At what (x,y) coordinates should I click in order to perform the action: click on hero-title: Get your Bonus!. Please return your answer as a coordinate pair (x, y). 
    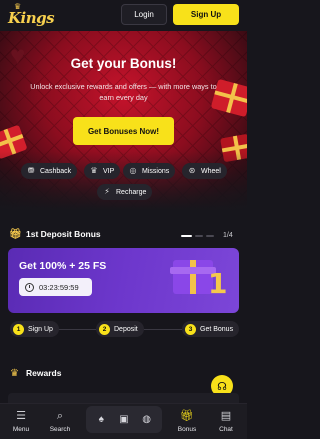
    Looking at the image, I should click on (123, 63).